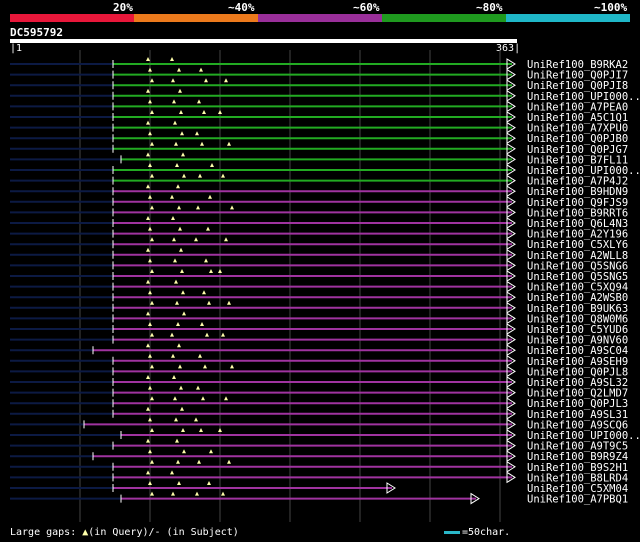 Image resolution: width=640 pixels, height=542 pixels. I want to click on query-gap-label: (in Query)/, so click(121, 532).